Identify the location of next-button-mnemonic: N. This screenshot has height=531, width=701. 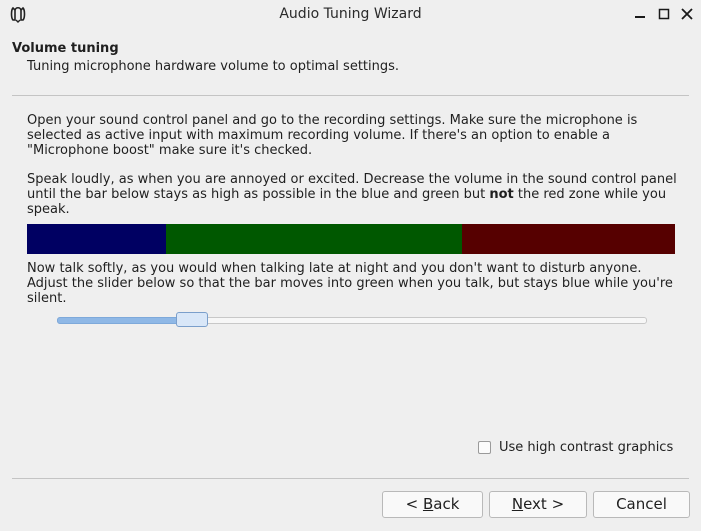
(517, 504).